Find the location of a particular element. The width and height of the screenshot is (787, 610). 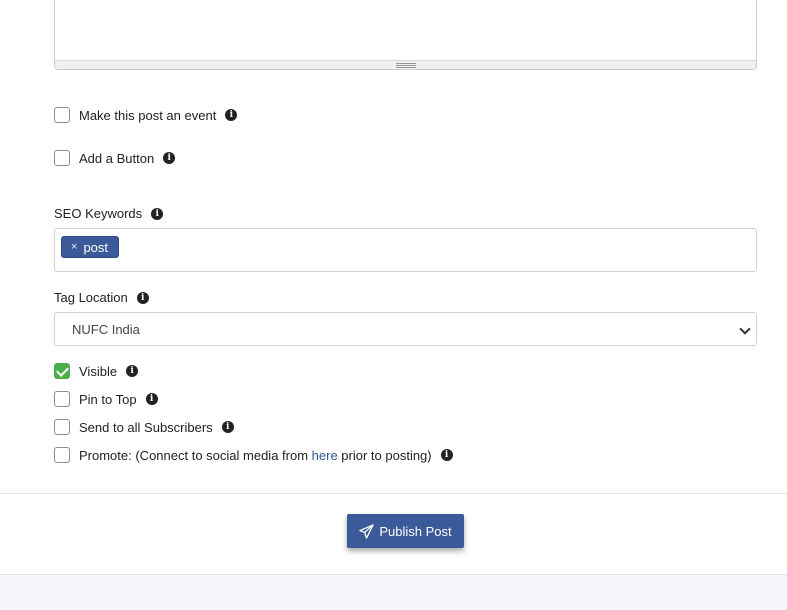

tag-text: post is located at coordinates (96, 247).